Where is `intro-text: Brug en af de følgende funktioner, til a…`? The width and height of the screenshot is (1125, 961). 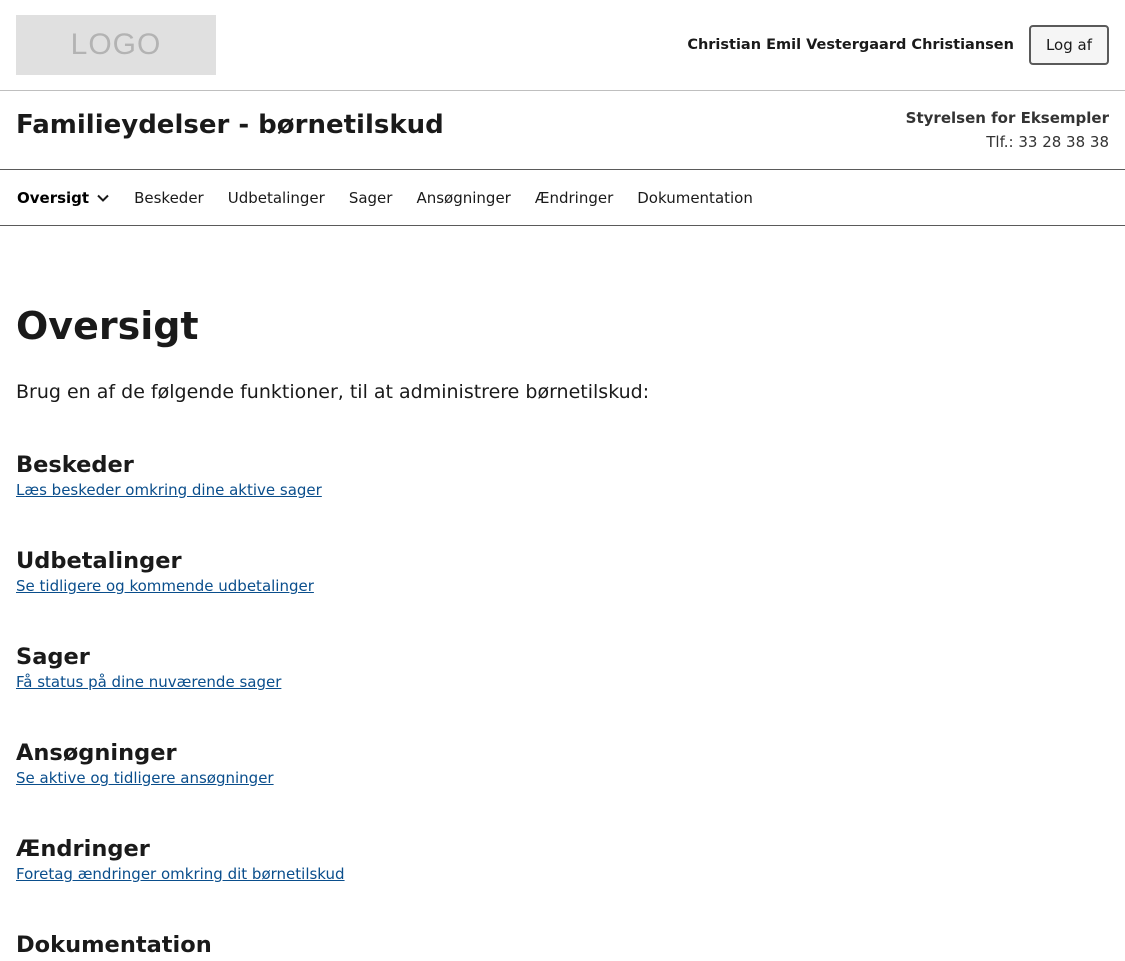 intro-text: Brug en af de følgende funktioner, til a… is located at coordinates (333, 392).